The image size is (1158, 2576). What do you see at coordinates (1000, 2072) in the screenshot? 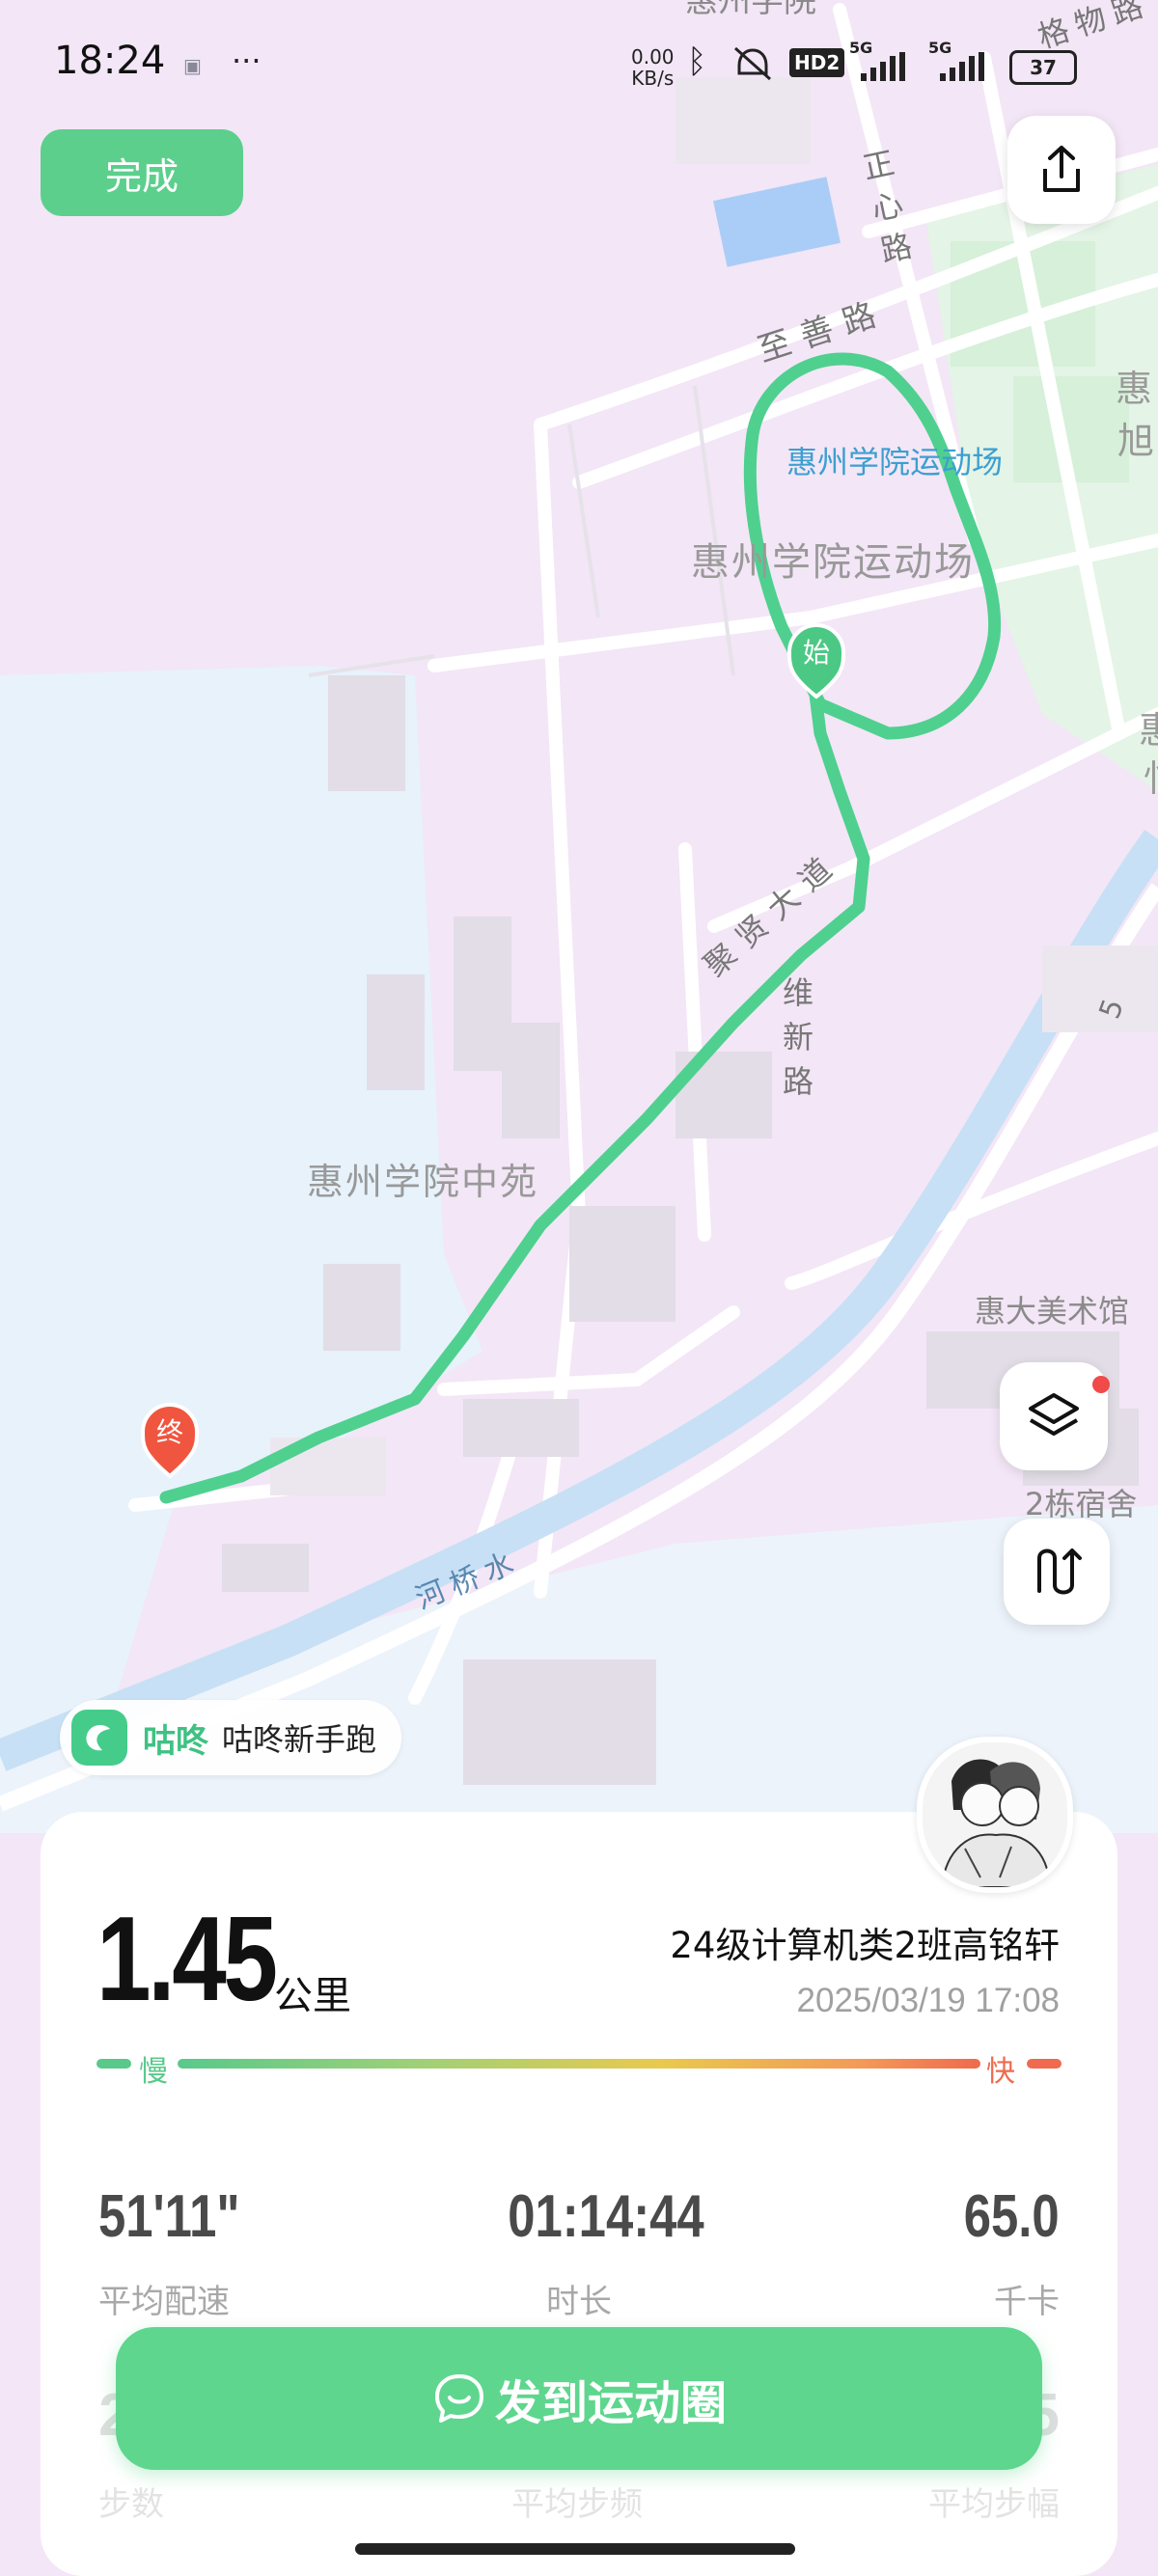
I see `pace-fast-label: 快` at bounding box center [1000, 2072].